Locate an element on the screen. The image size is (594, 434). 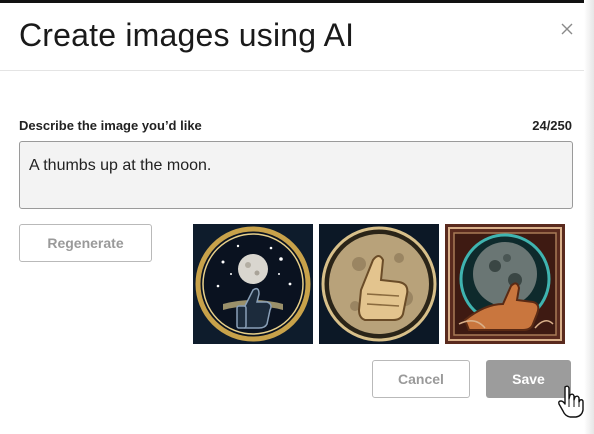
regenerate-button: Regenerate is located at coordinates (85, 243).